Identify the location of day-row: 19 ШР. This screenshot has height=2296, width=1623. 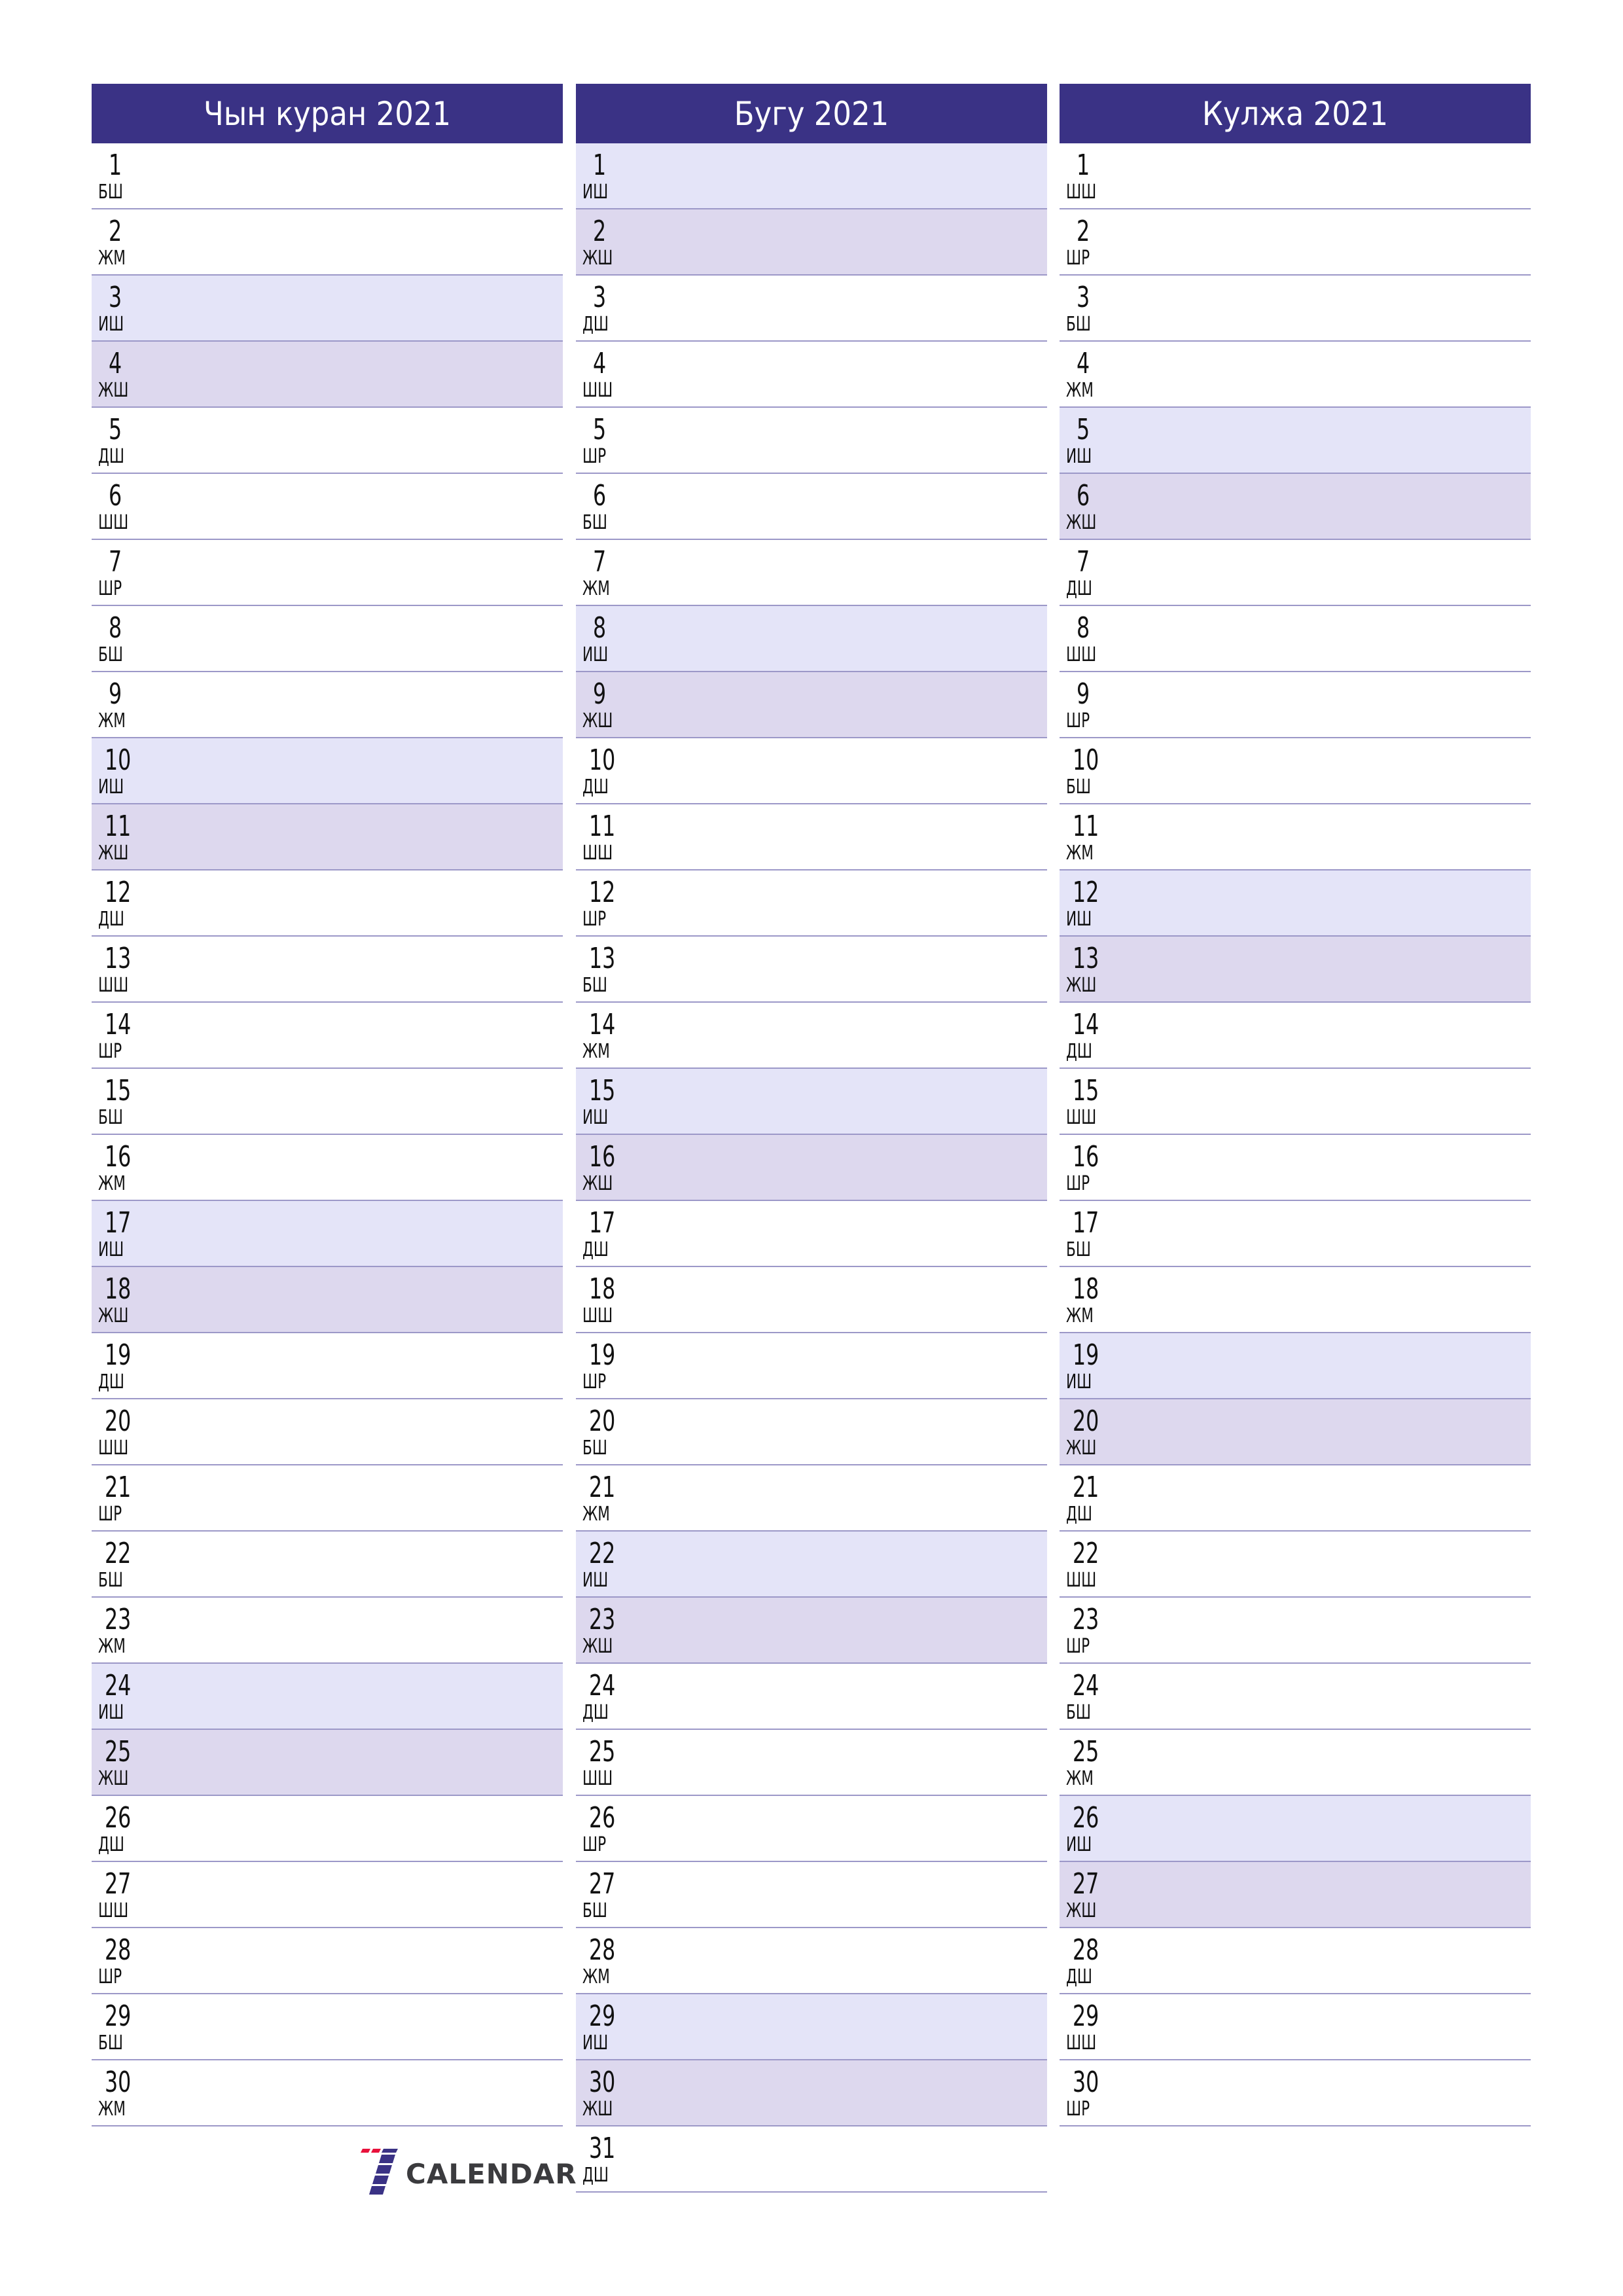
(811, 1366).